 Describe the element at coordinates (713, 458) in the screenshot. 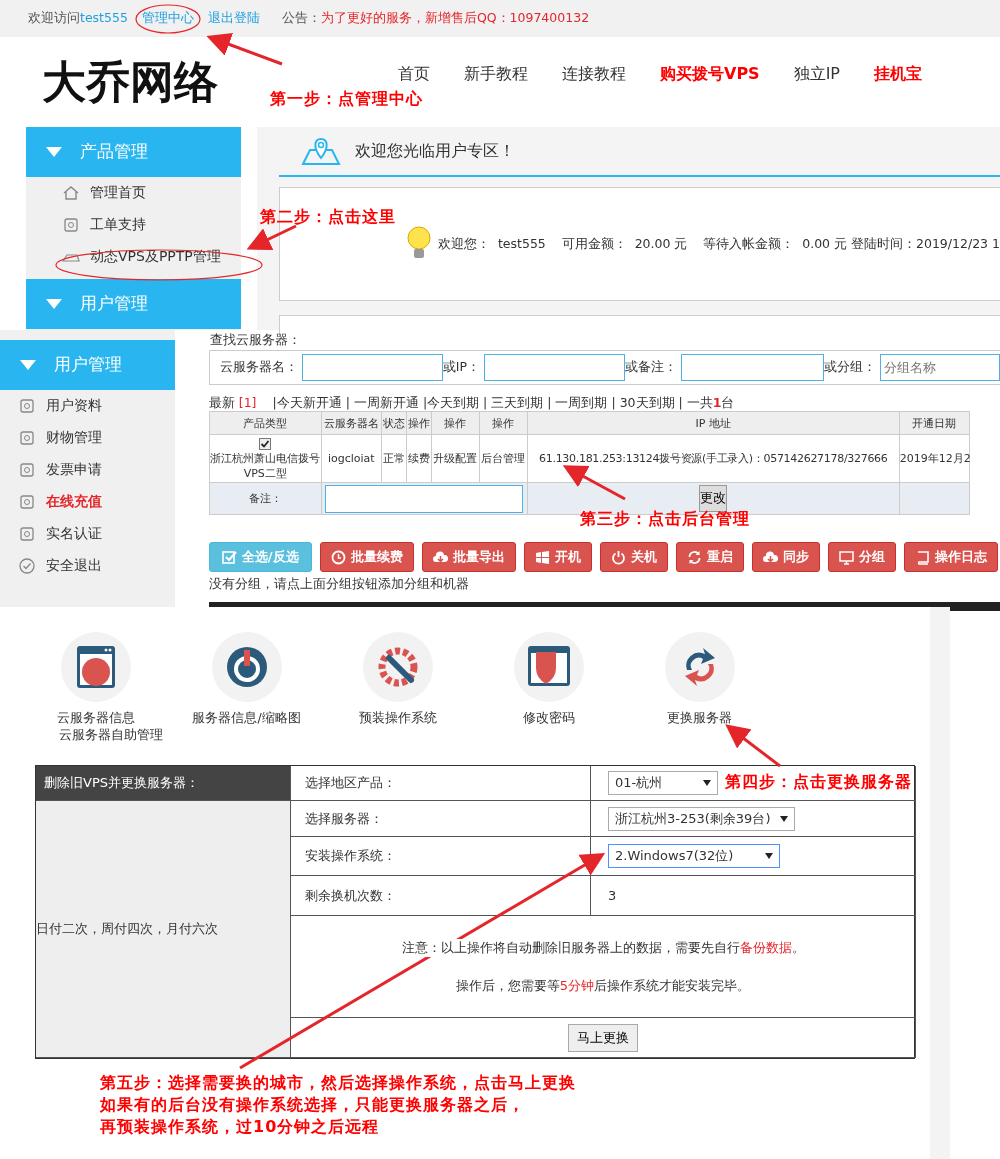

I see `table-cell: 61.130.181.253:13124拨号资源(手工录入)：057142627178/327666` at that location.